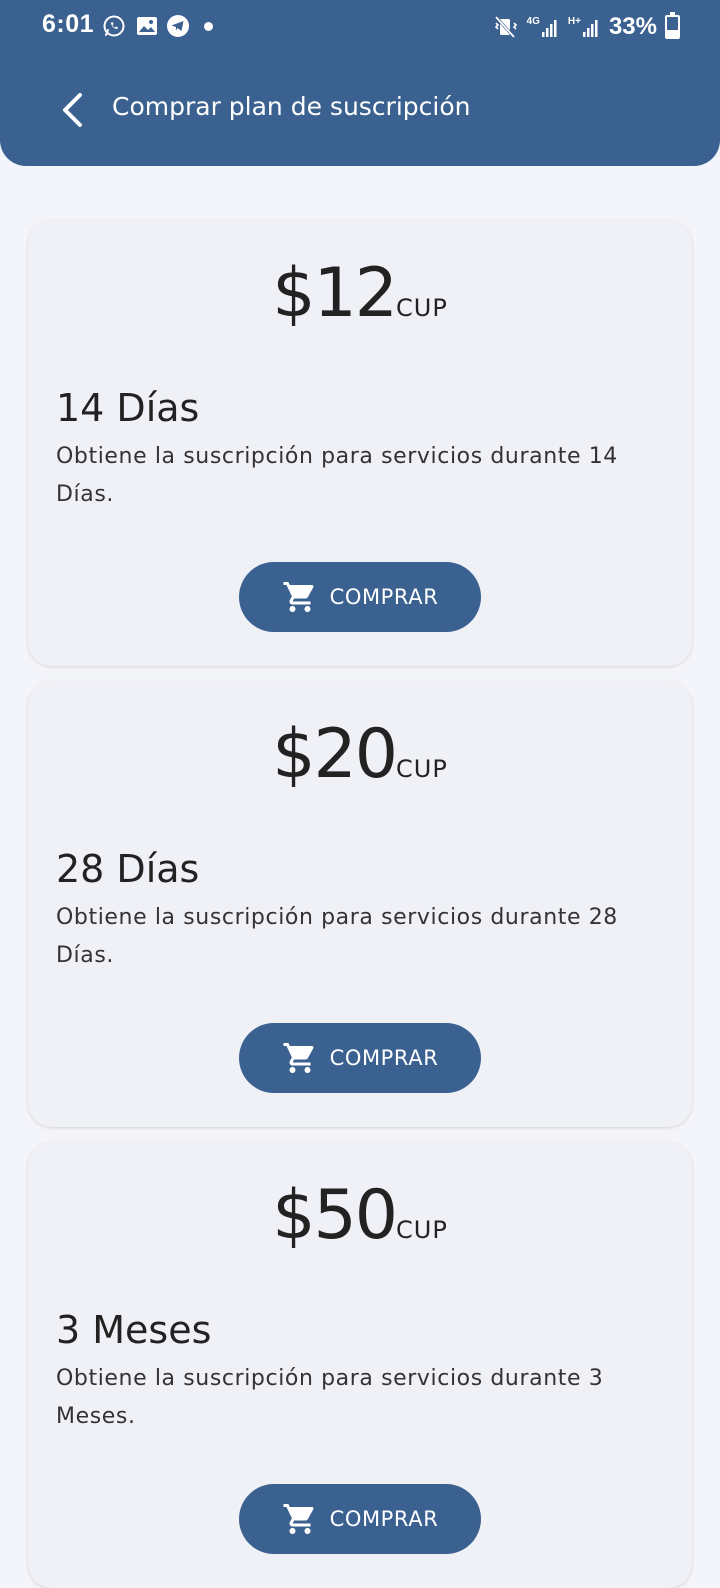 The image size is (720, 1588). I want to click on price-amount: $20, so click(335, 754).